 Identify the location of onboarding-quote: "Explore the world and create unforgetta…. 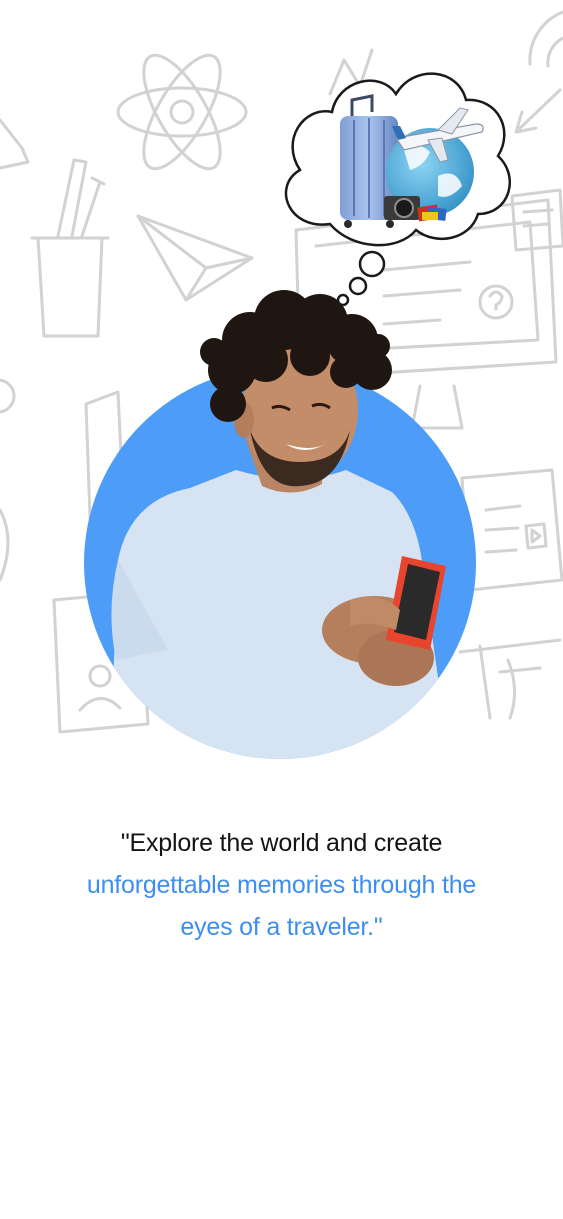
(281, 885).